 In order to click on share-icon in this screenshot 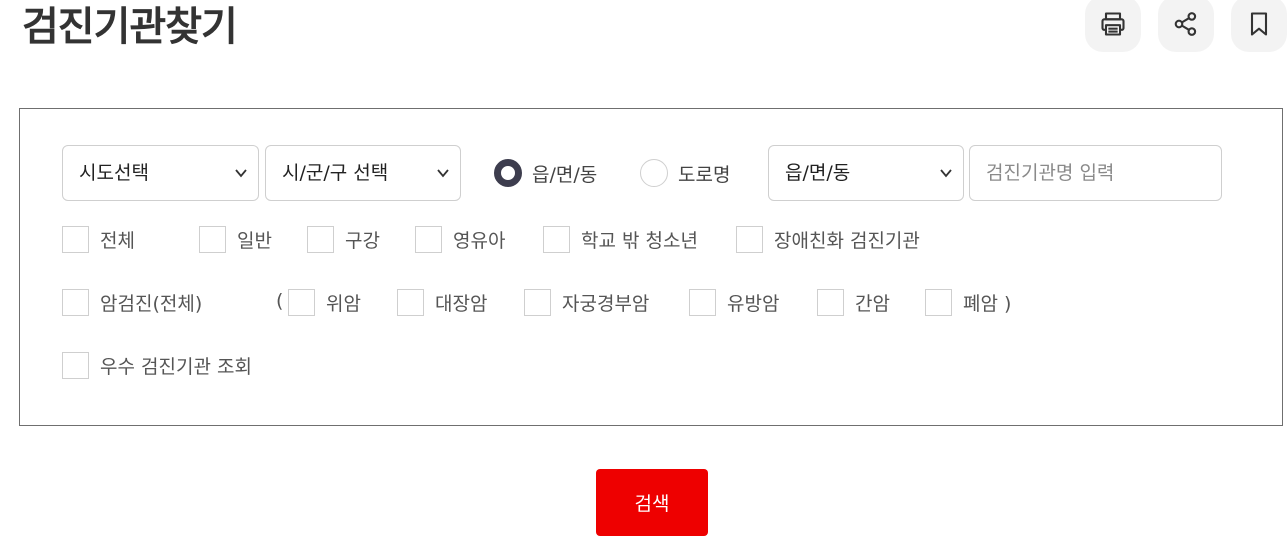, I will do `click(1185, 24)`.